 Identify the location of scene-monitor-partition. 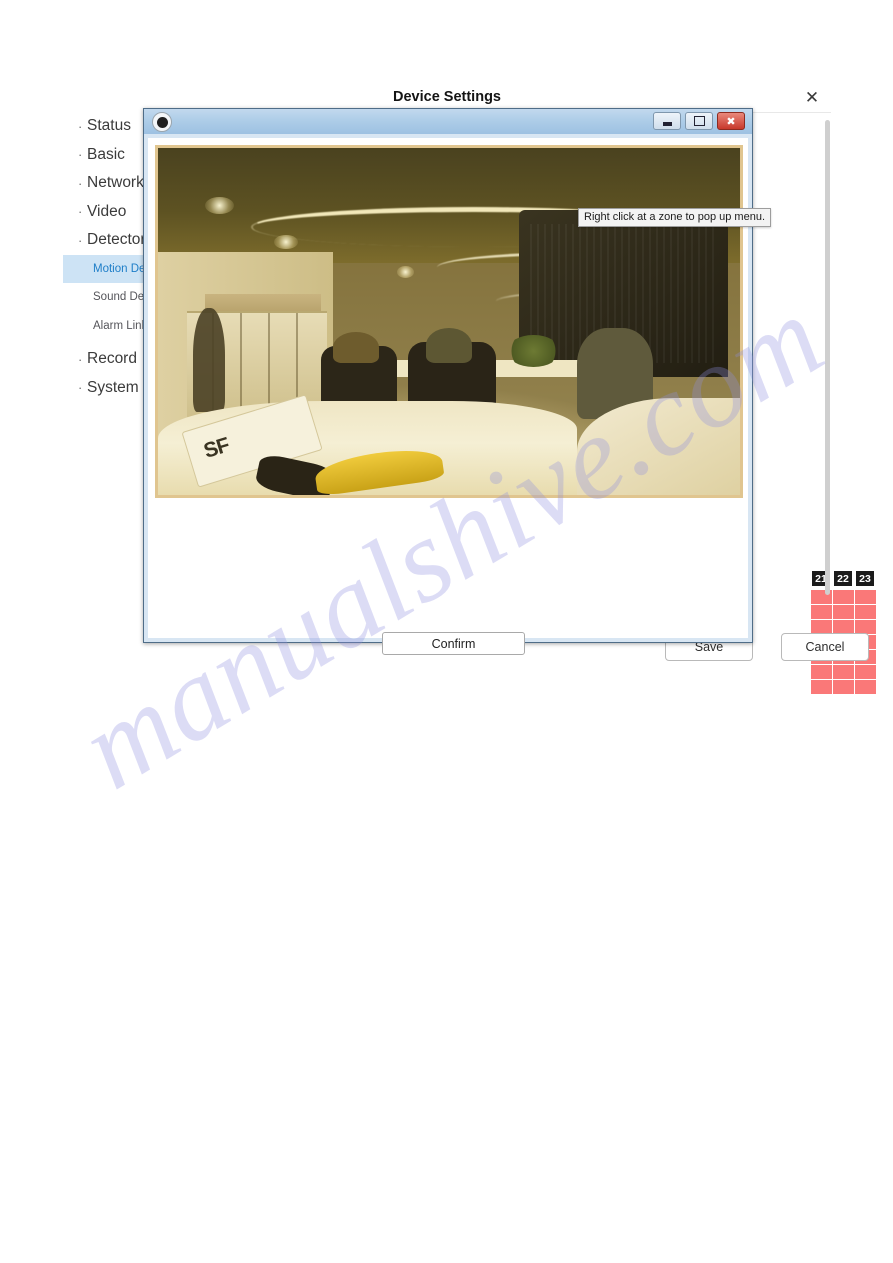
(623, 293).